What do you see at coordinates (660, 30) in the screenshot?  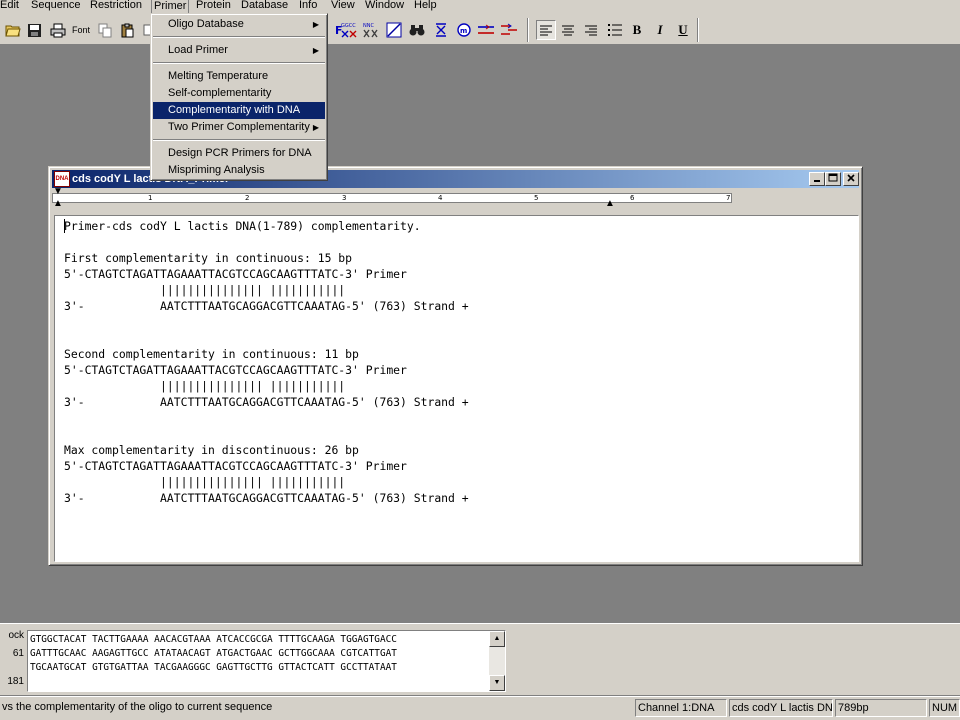 I see `italic-button: I` at bounding box center [660, 30].